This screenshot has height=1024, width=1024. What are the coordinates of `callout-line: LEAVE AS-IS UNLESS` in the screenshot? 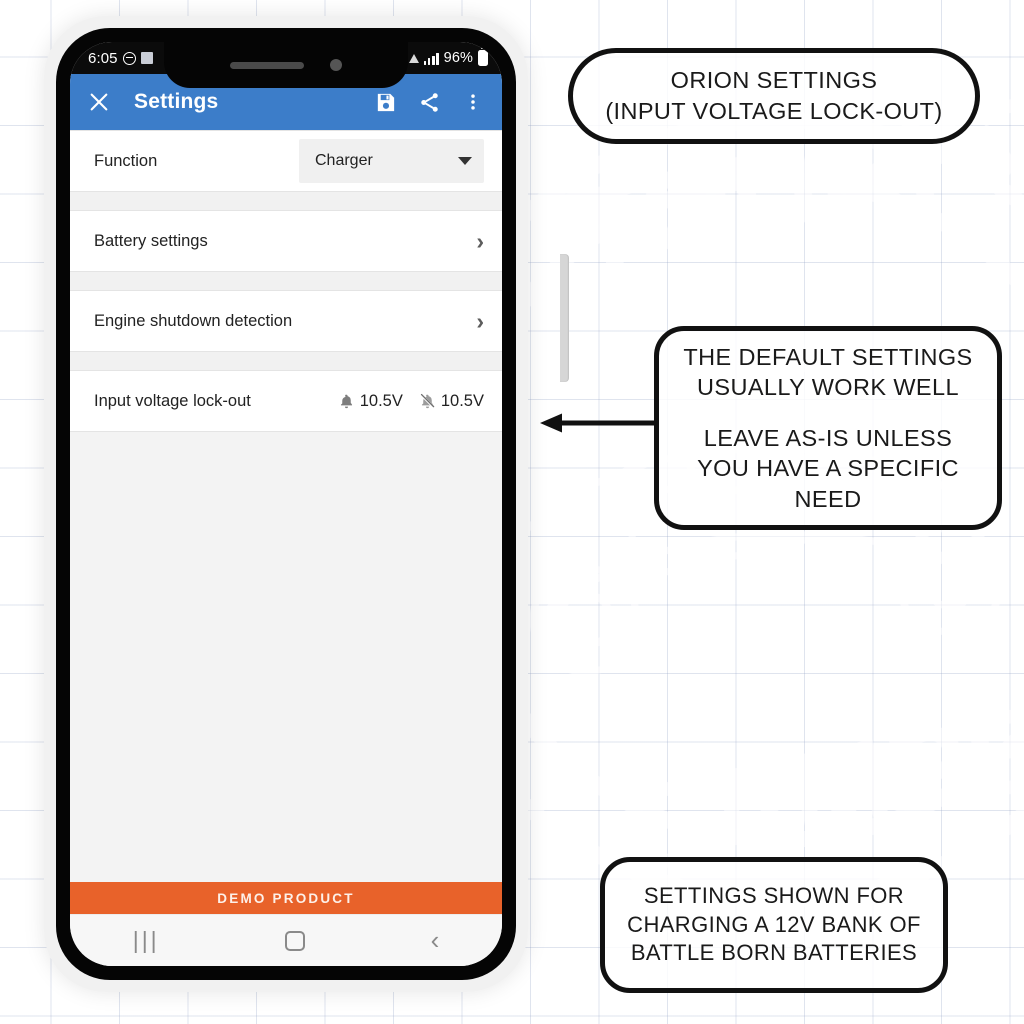 It's located at (828, 437).